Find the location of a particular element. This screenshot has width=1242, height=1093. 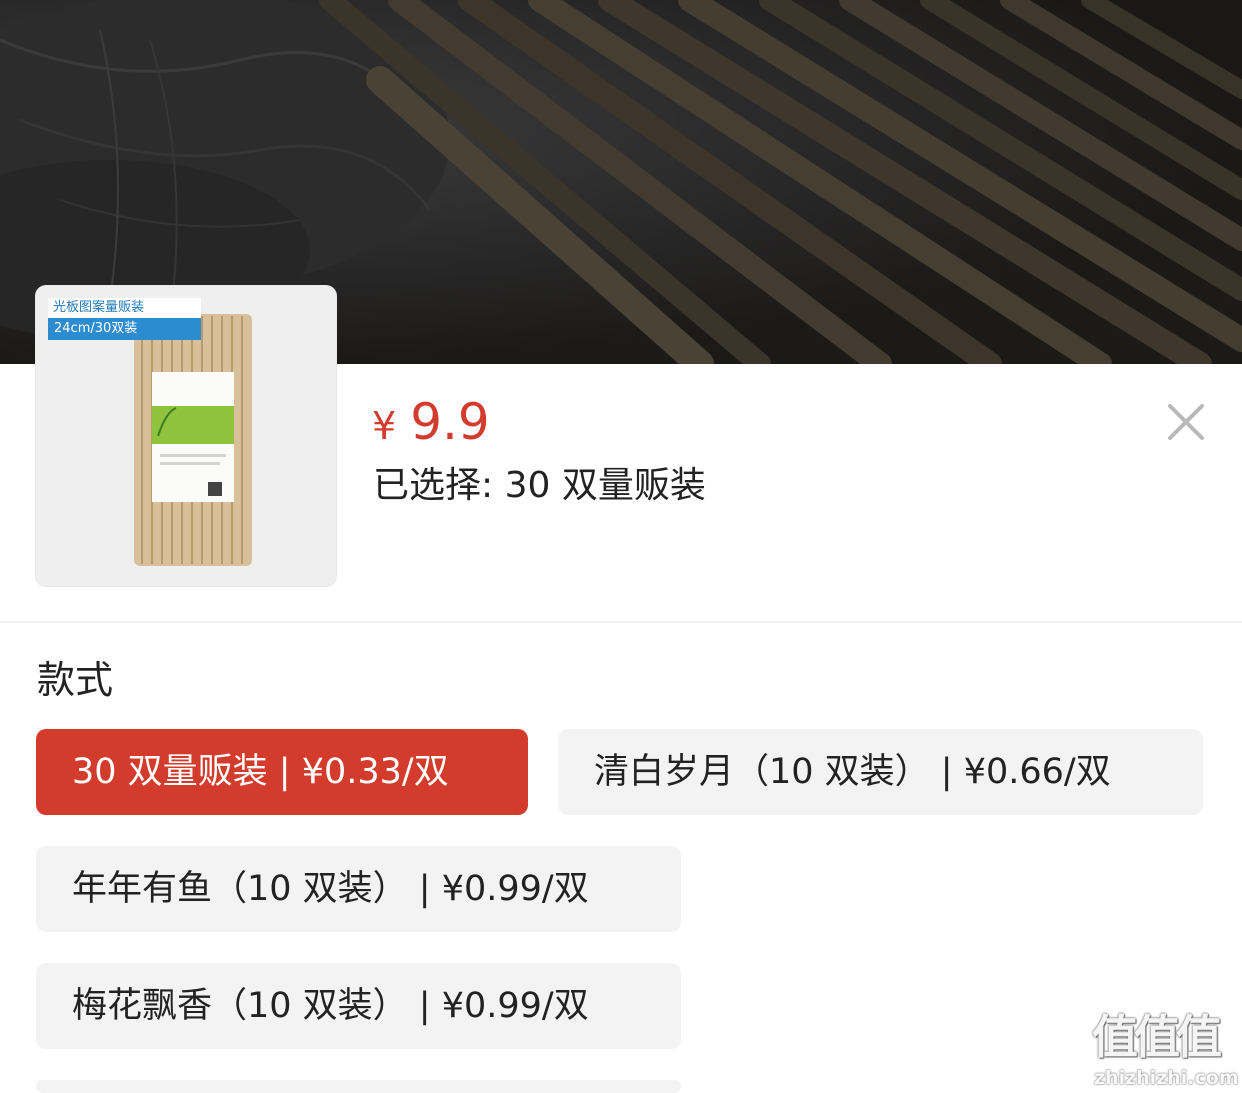

product-thumbnail: 光板图案量贩装 24cm/30双装 is located at coordinates (186, 436).